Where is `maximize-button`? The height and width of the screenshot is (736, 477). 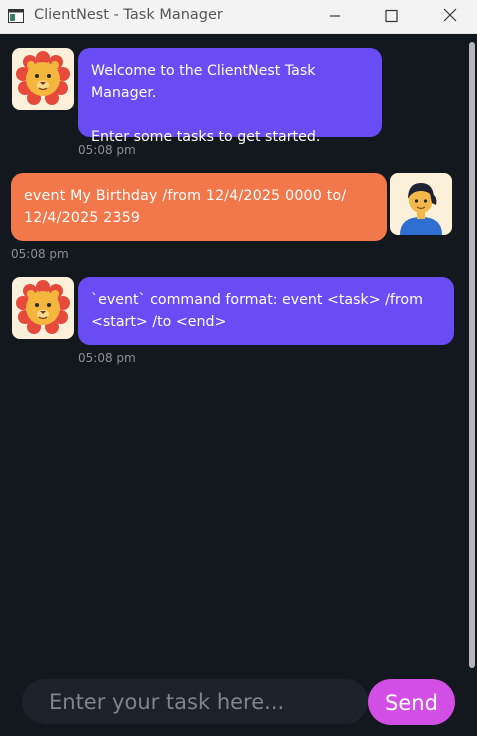
maximize-button is located at coordinates (391, 16).